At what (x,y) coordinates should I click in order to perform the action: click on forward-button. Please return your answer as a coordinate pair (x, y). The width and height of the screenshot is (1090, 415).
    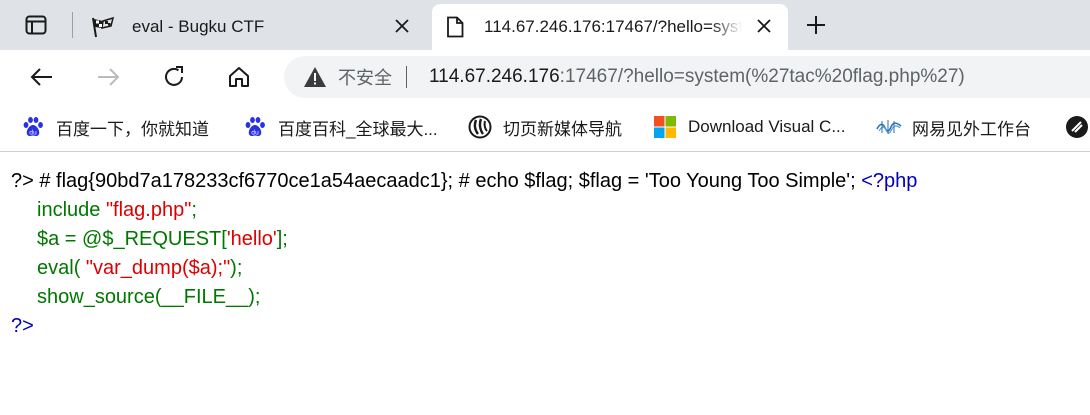
    Looking at the image, I should click on (109, 77).